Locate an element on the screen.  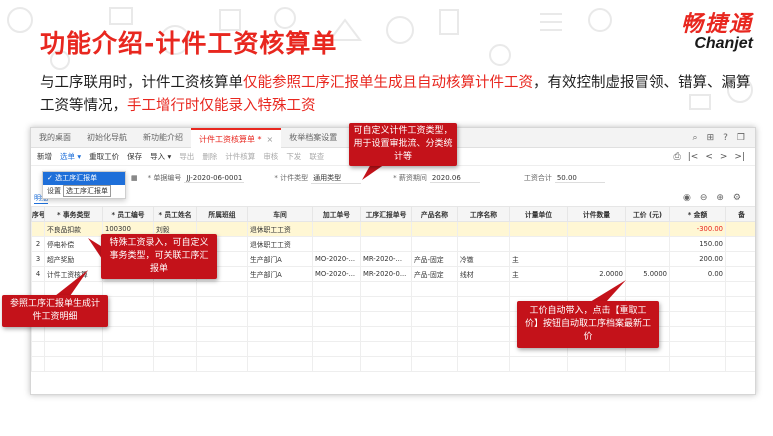
arrow-auto is located at coordinates (608, 291).